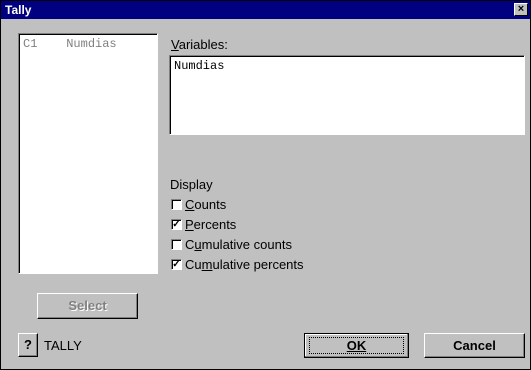  Describe the element at coordinates (521, 9) in the screenshot. I see `close-button: ×` at that location.